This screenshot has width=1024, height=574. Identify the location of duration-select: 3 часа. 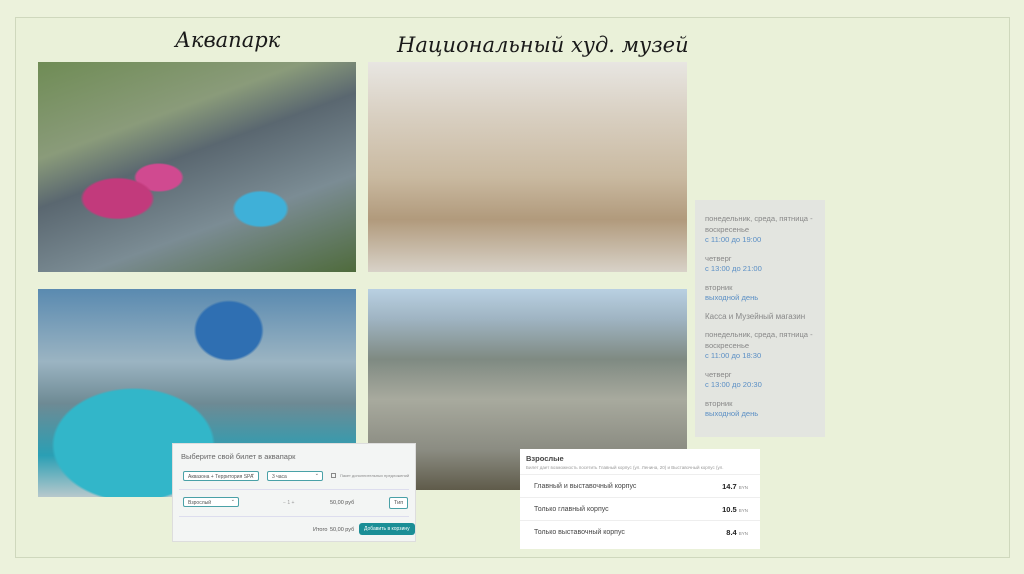
(295, 476).